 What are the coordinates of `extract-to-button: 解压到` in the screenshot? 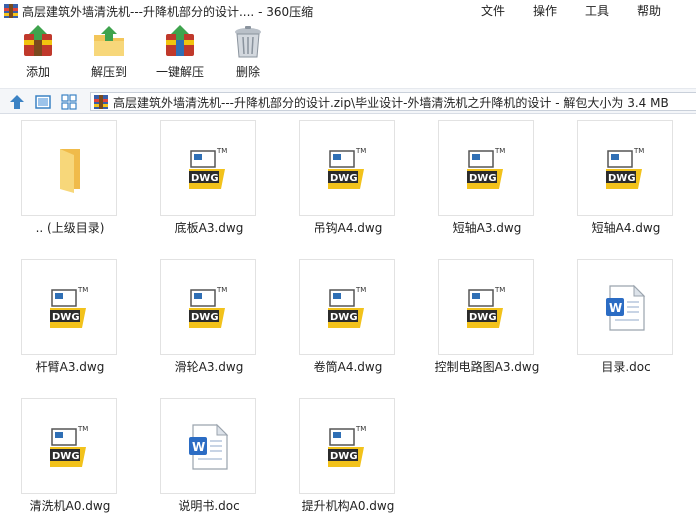 It's located at (109, 55).